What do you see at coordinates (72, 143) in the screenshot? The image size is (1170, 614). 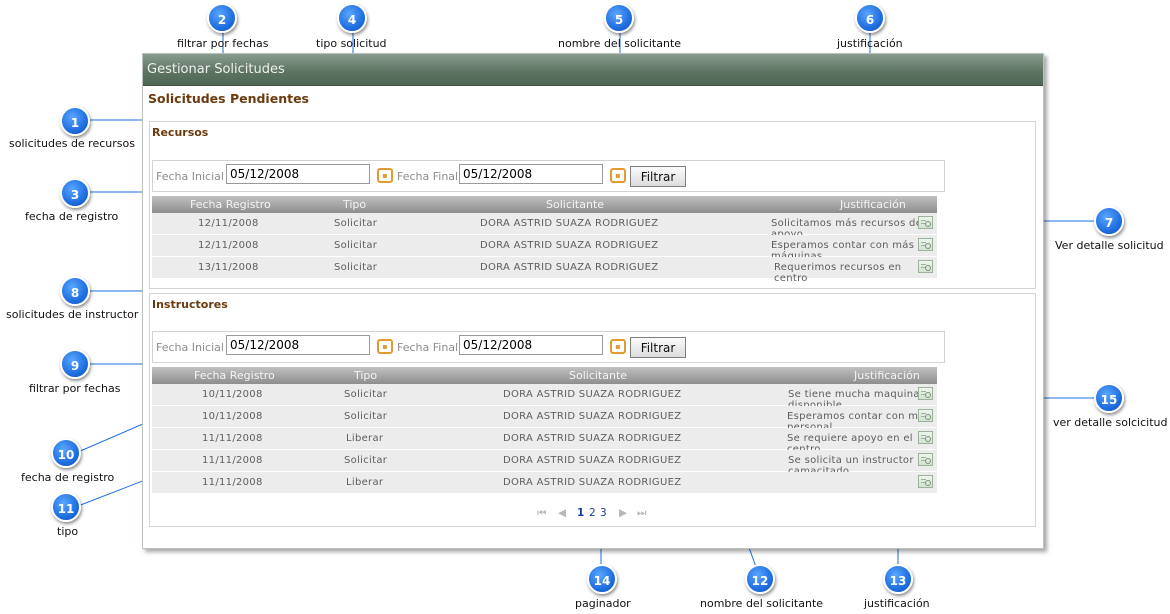 I see `callout-label-1: solicitudes de recursos` at bounding box center [72, 143].